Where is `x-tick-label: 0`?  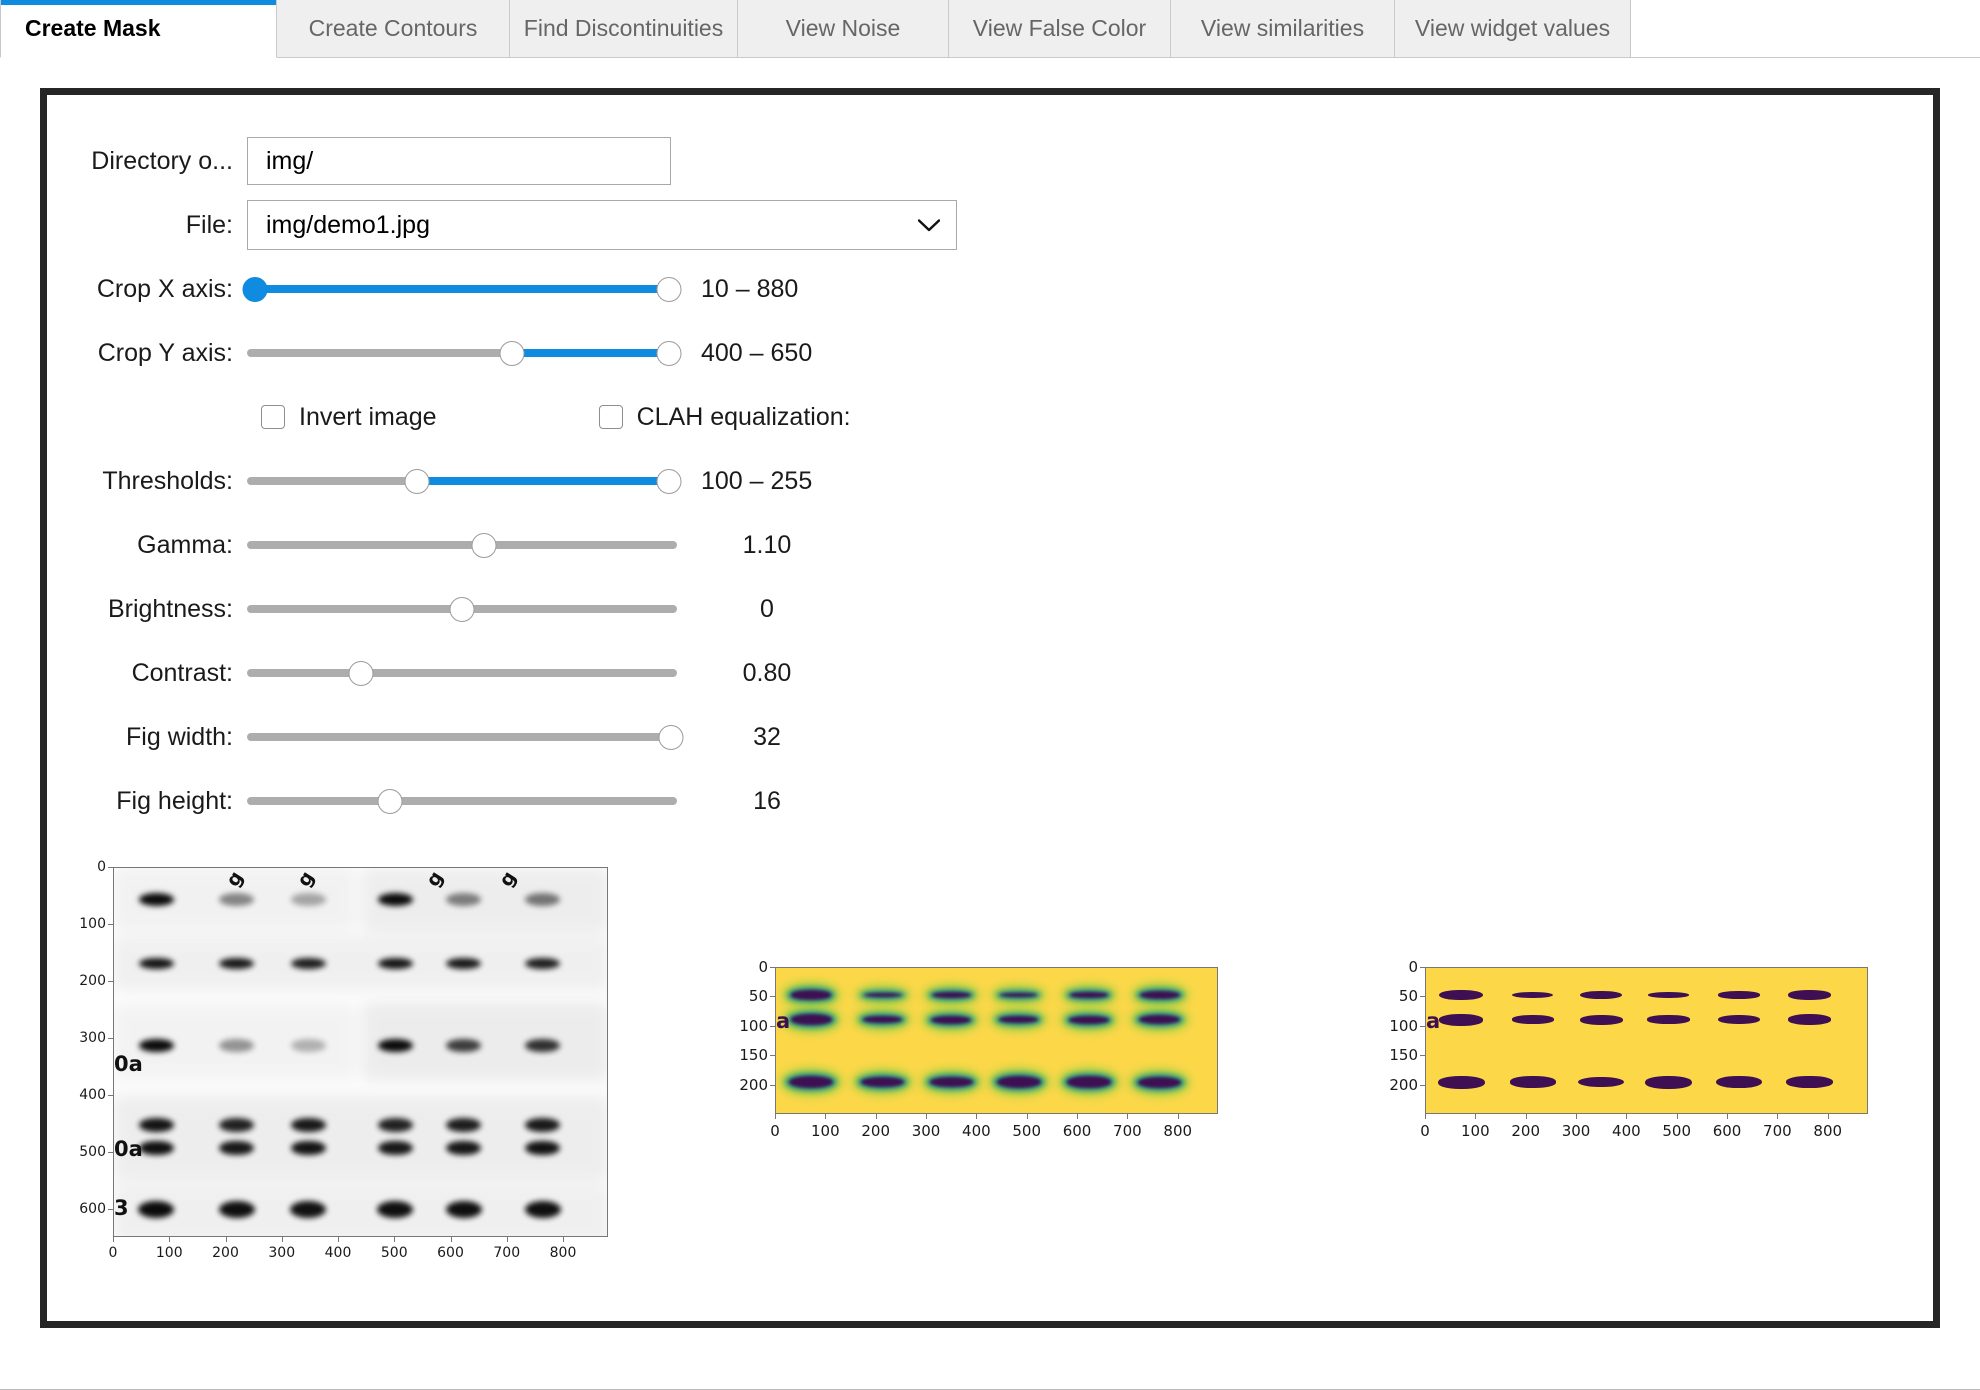
x-tick-label: 0 is located at coordinates (775, 1131).